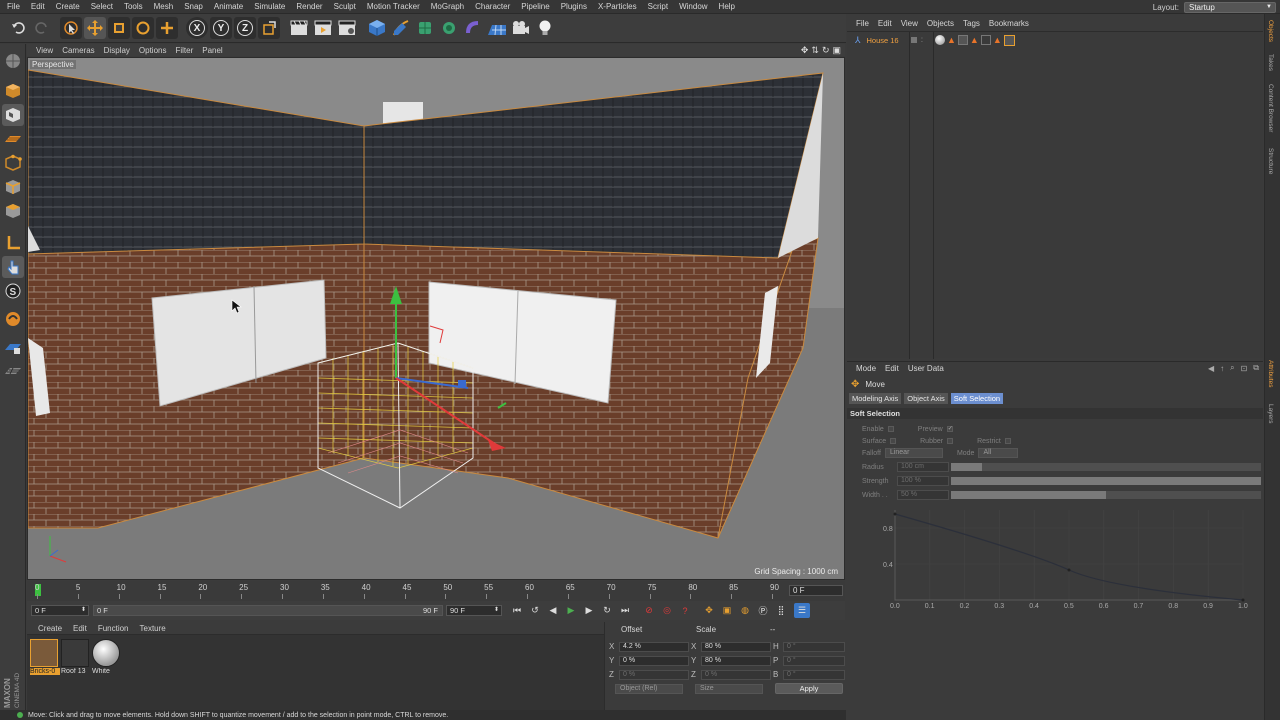  I want to click on object-menu-tags: Tags, so click(971, 23).